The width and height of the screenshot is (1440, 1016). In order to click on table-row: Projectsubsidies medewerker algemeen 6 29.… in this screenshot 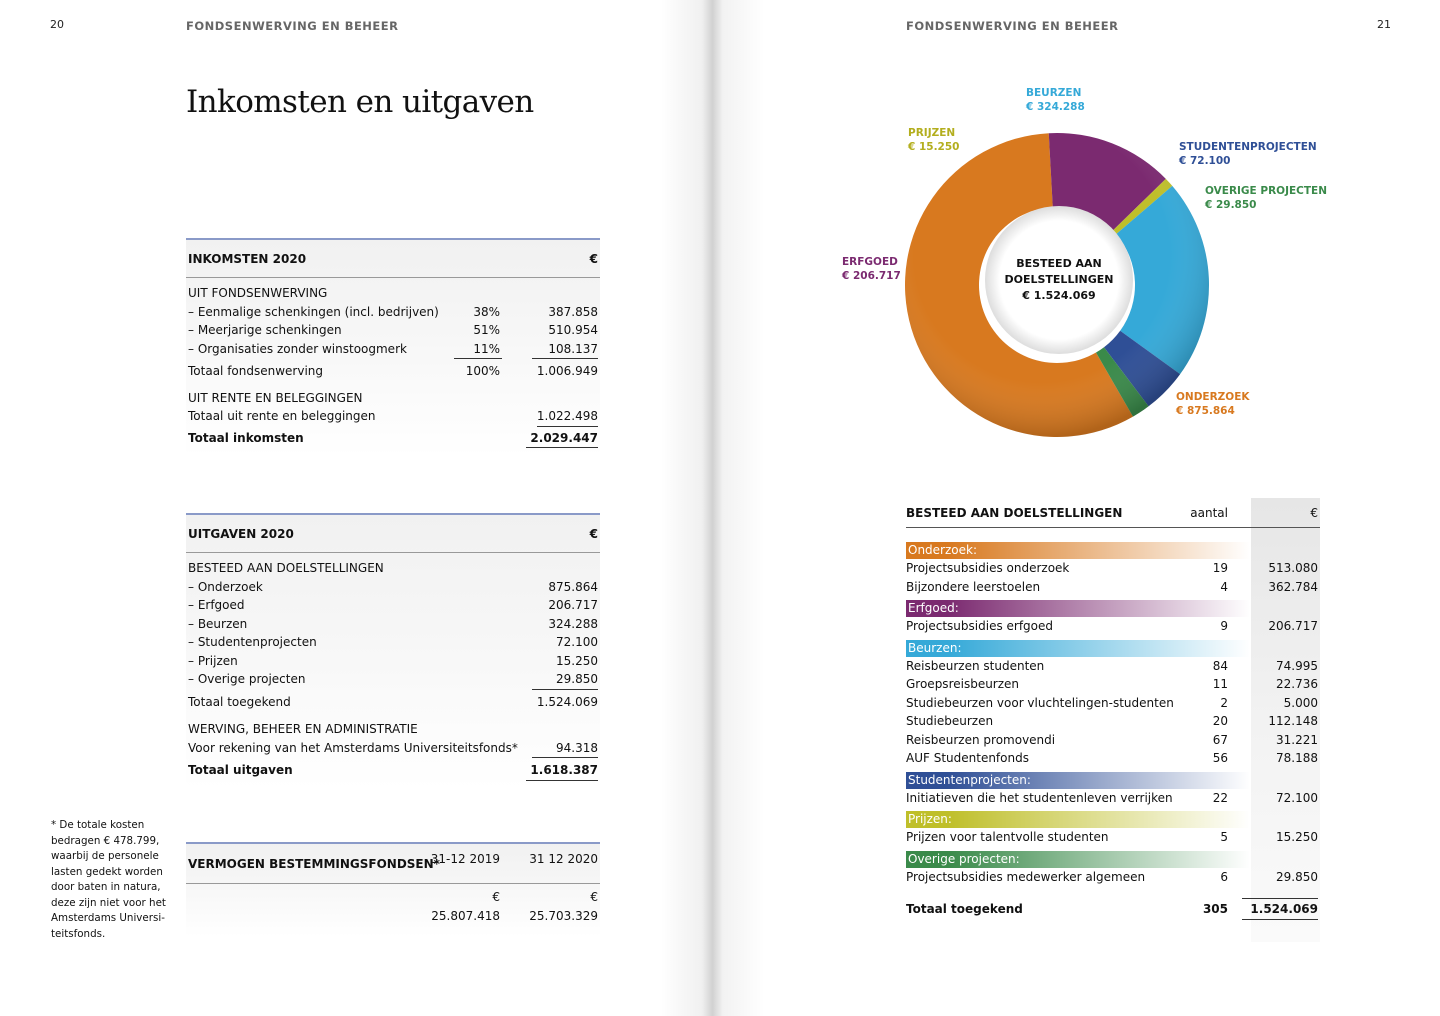, I will do `click(1113, 877)`.